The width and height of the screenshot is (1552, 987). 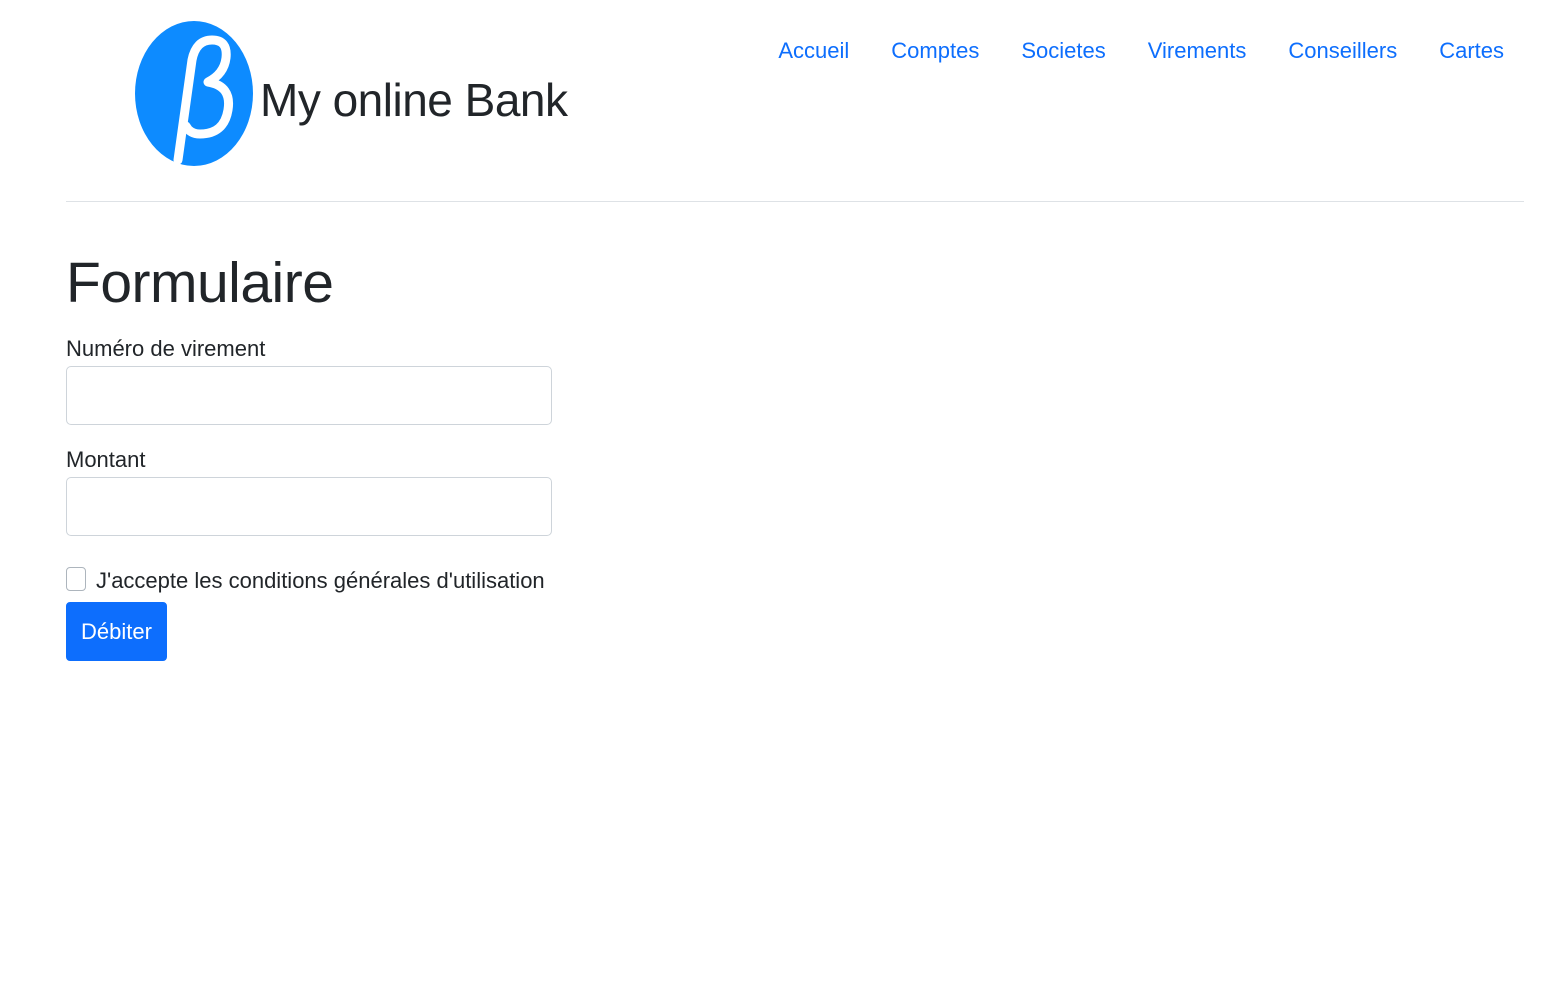 What do you see at coordinates (116, 631) in the screenshot?
I see `debit-button: Débiter` at bounding box center [116, 631].